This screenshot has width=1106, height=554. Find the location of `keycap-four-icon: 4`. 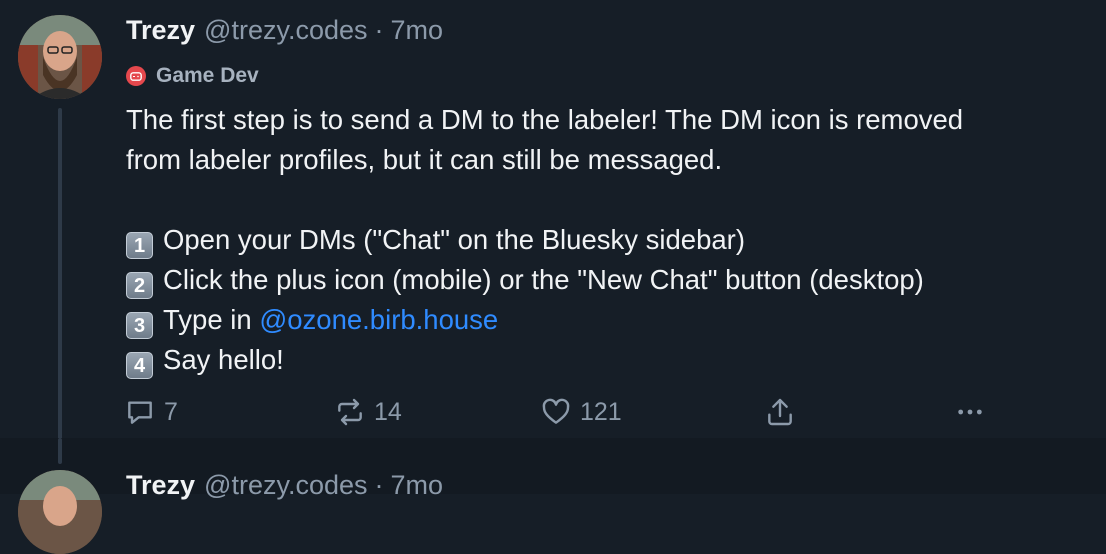

keycap-four-icon: 4 is located at coordinates (139, 365).